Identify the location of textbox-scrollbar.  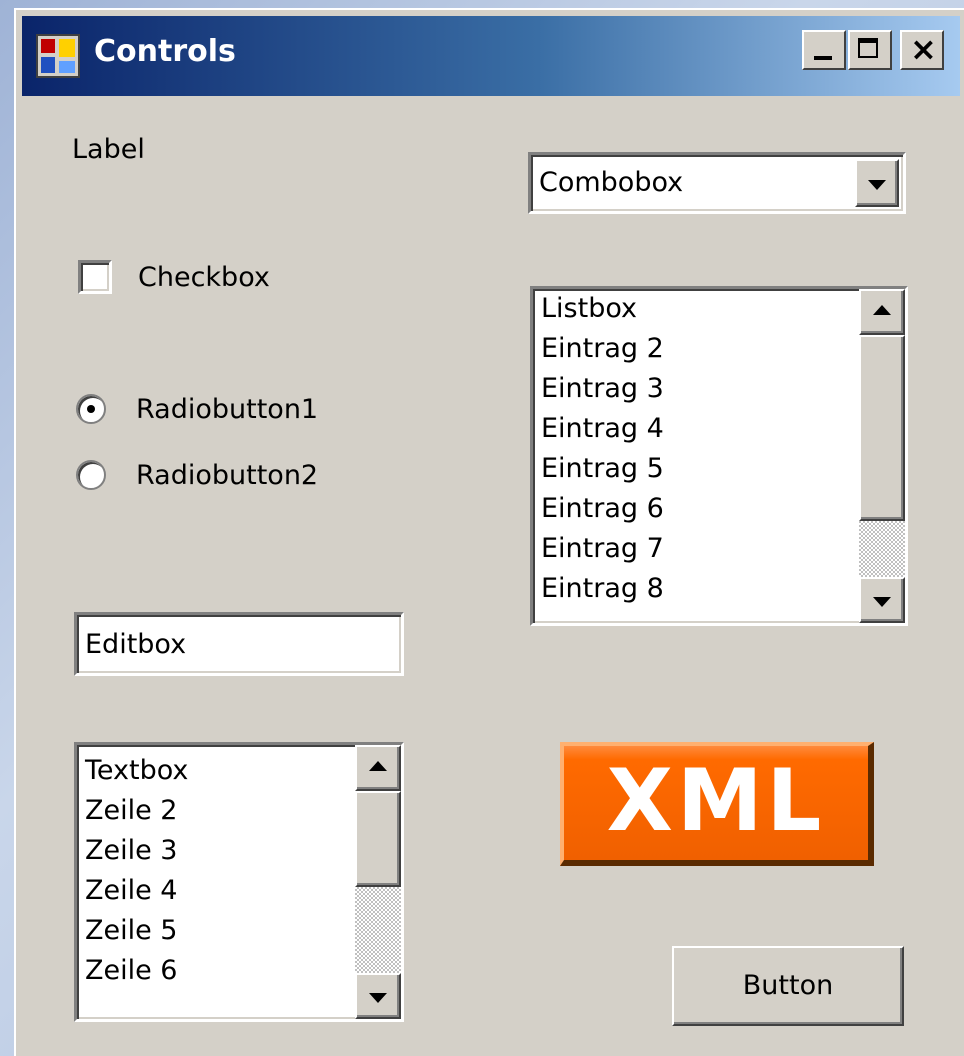
(378, 882).